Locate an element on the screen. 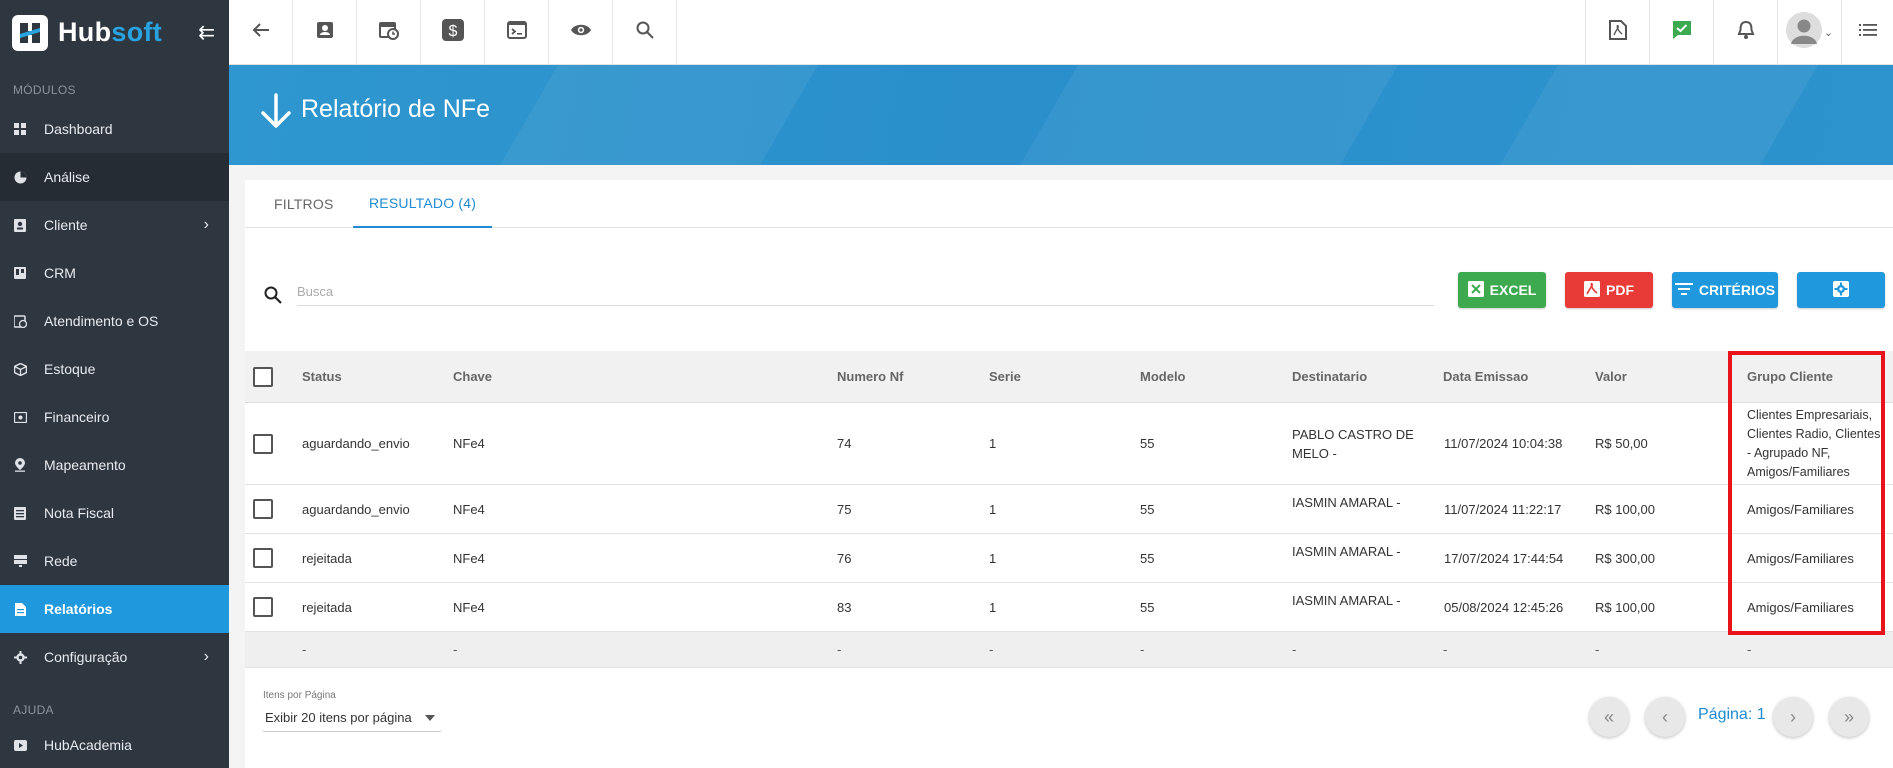 Image resolution: width=1893 pixels, height=768 pixels. sidebar-item-crm: CRM is located at coordinates (114, 273).